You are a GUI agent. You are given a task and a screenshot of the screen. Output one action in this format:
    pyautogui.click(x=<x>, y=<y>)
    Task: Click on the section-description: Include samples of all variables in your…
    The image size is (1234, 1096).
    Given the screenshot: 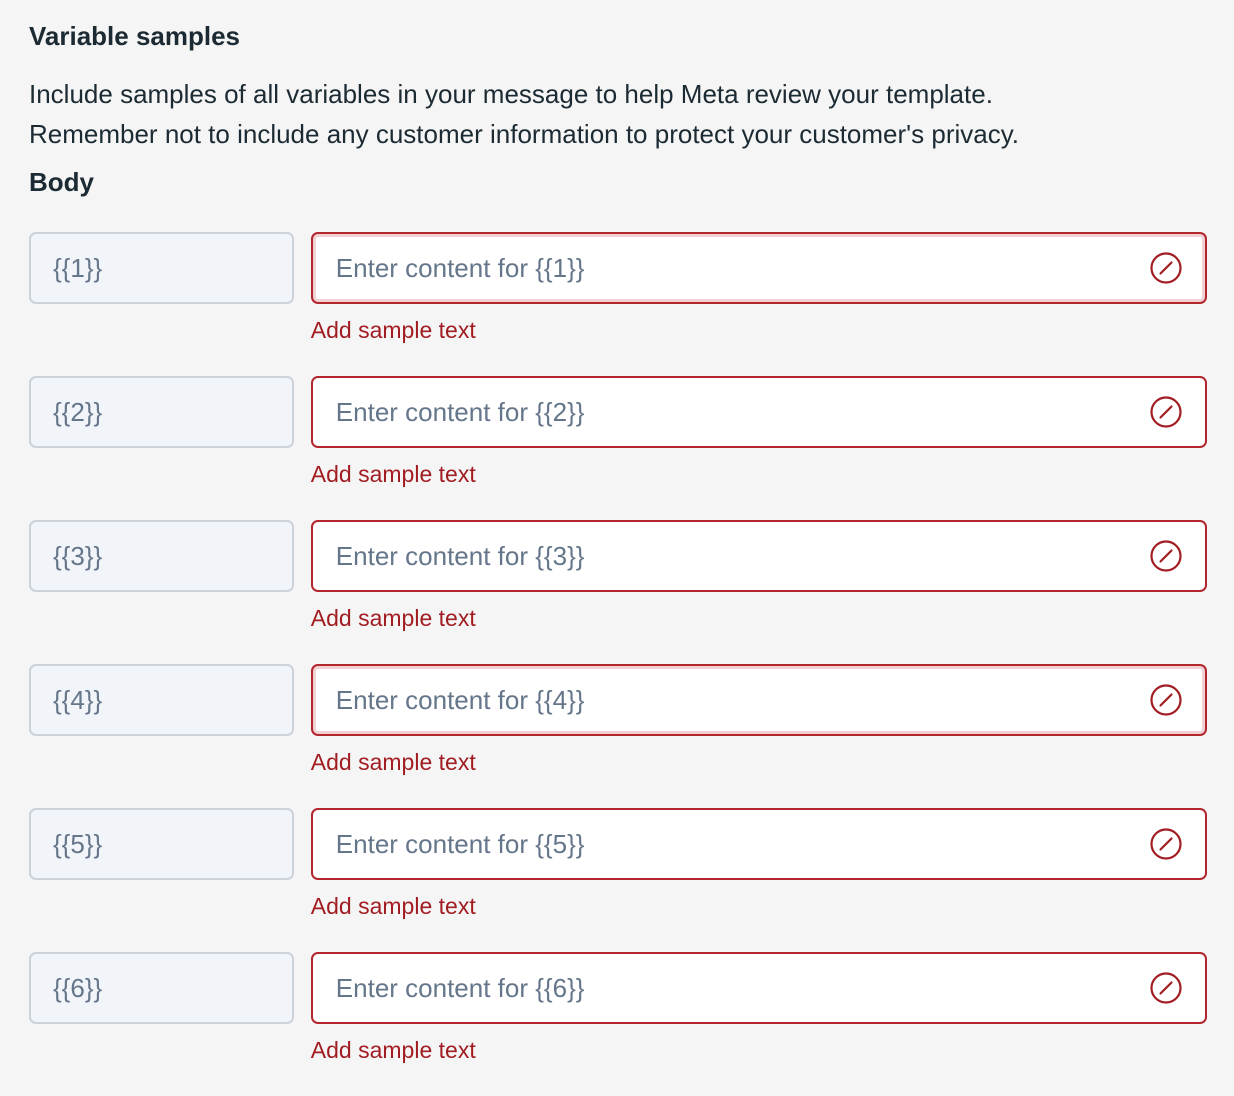 What is the action you would take?
    pyautogui.click(x=618, y=114)
    